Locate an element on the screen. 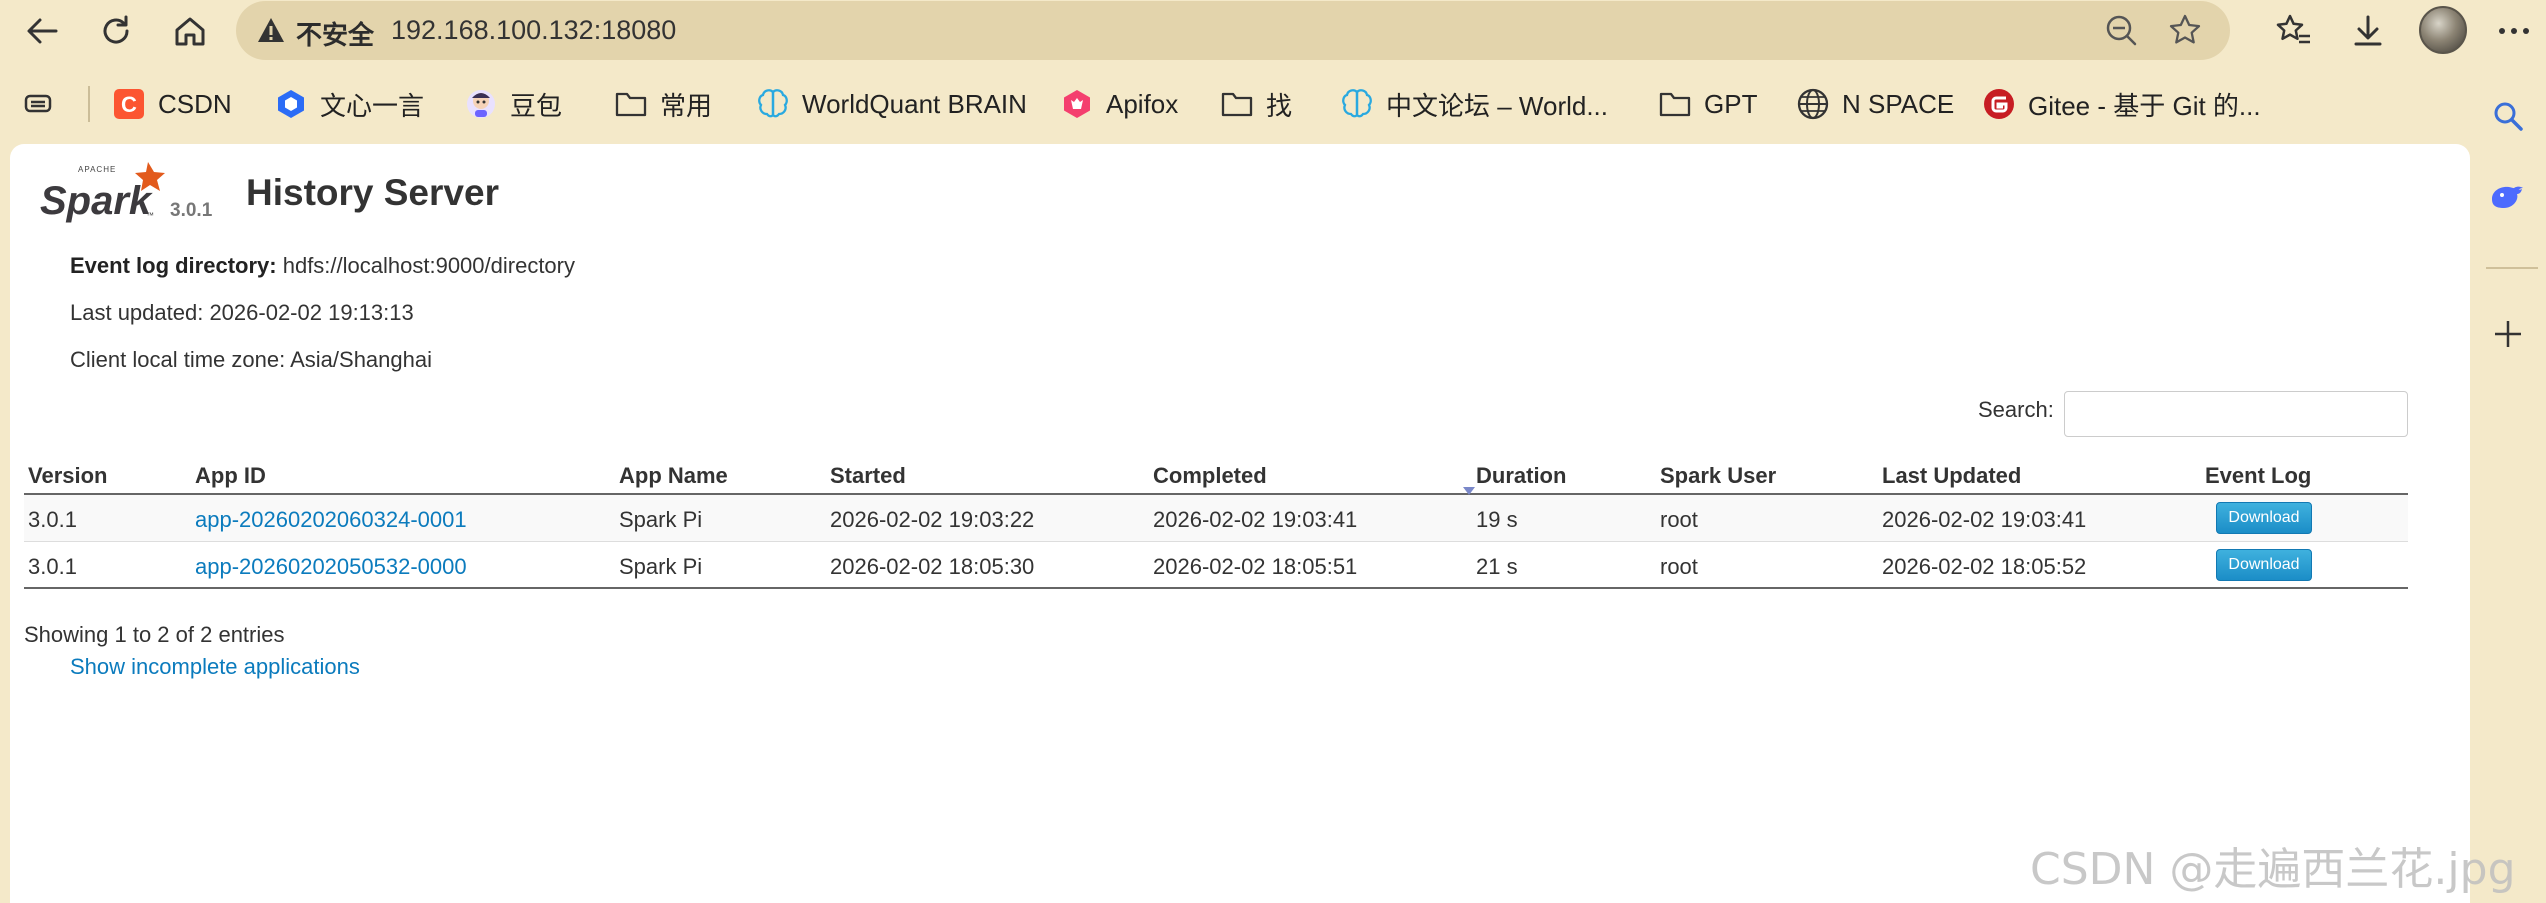 The image size is (2546, 903). warning-icon is located at coordinates (271, 32).